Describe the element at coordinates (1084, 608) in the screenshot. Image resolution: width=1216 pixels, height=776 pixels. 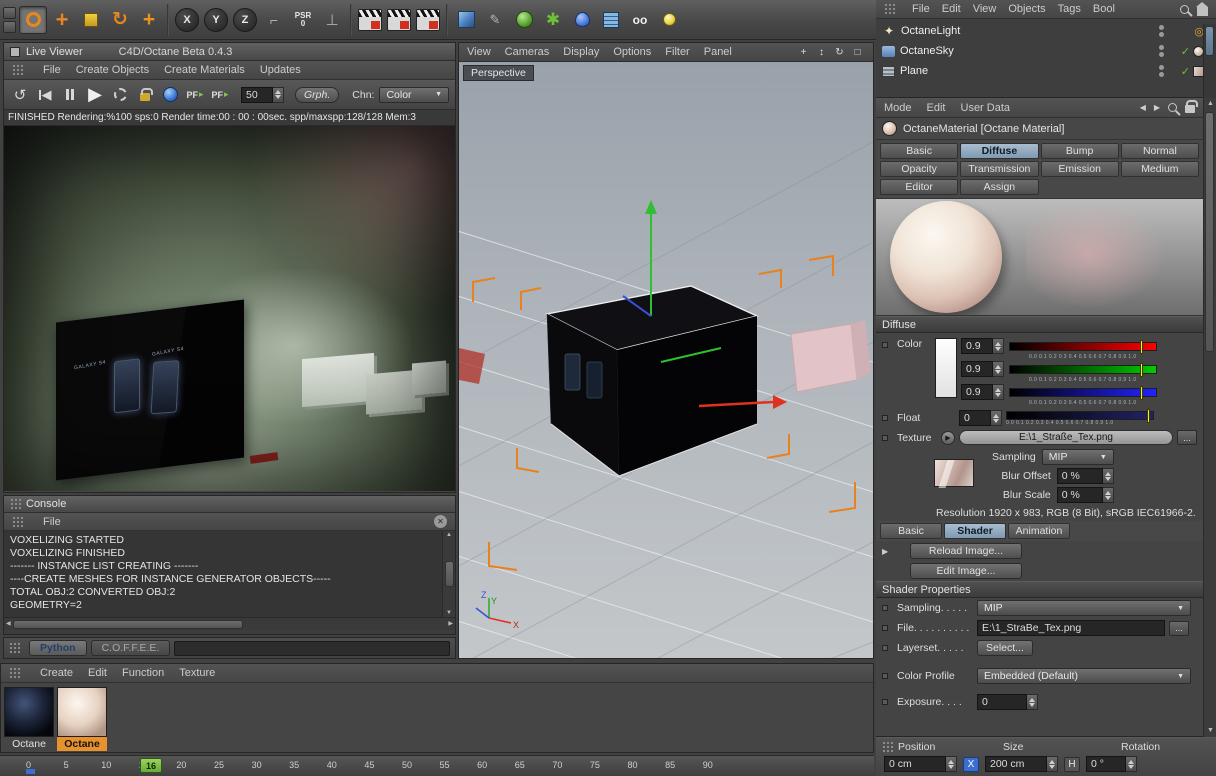
I see `prop-sampling-dropdown: MIP` at that location.